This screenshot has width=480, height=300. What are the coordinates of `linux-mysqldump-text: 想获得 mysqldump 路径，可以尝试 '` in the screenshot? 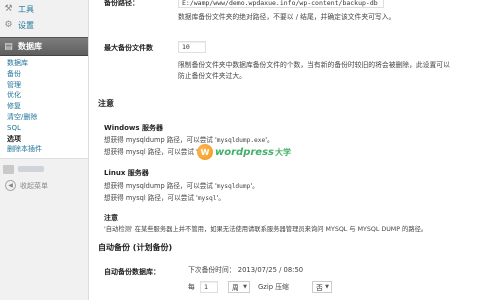 It's located at (160, 186).